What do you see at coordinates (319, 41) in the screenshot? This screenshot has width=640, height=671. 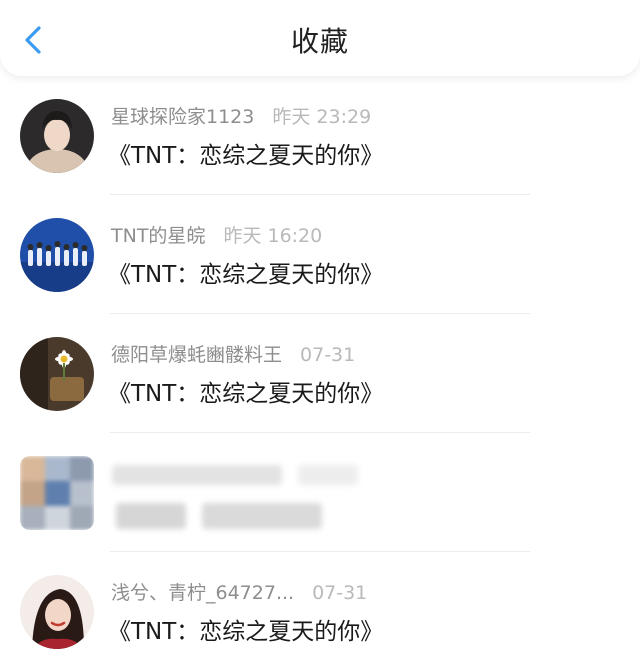 I see `page-title: 收藏` at bounding box center [319, 41].